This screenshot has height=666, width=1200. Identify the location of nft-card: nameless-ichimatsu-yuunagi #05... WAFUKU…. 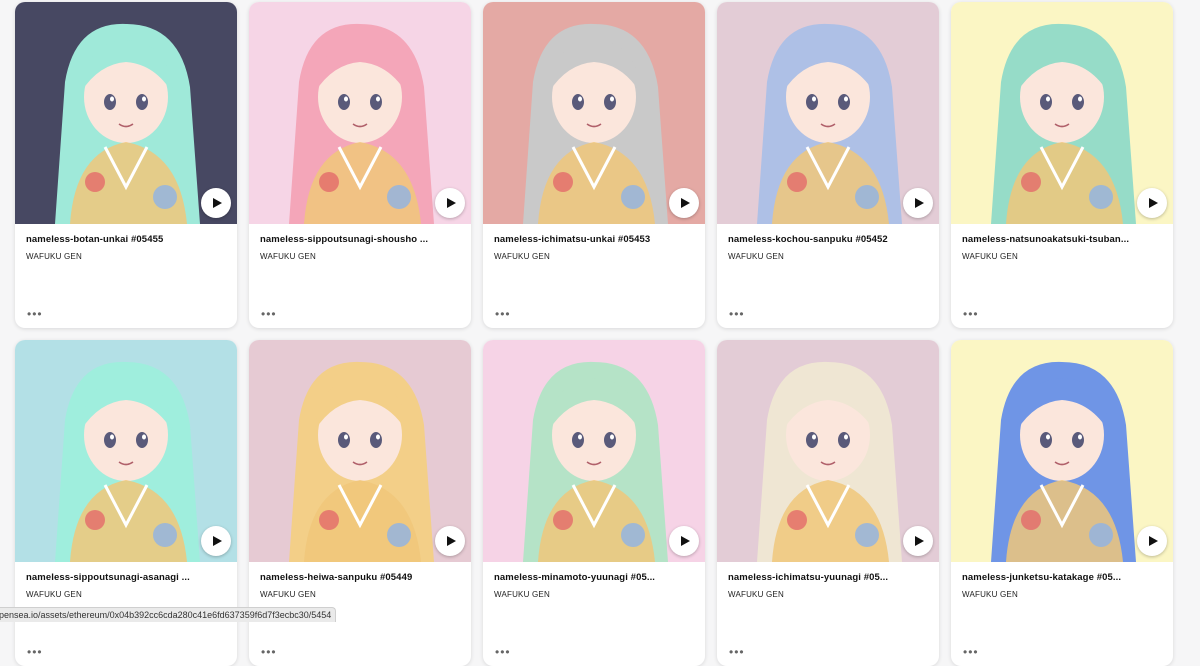
(828, 503).